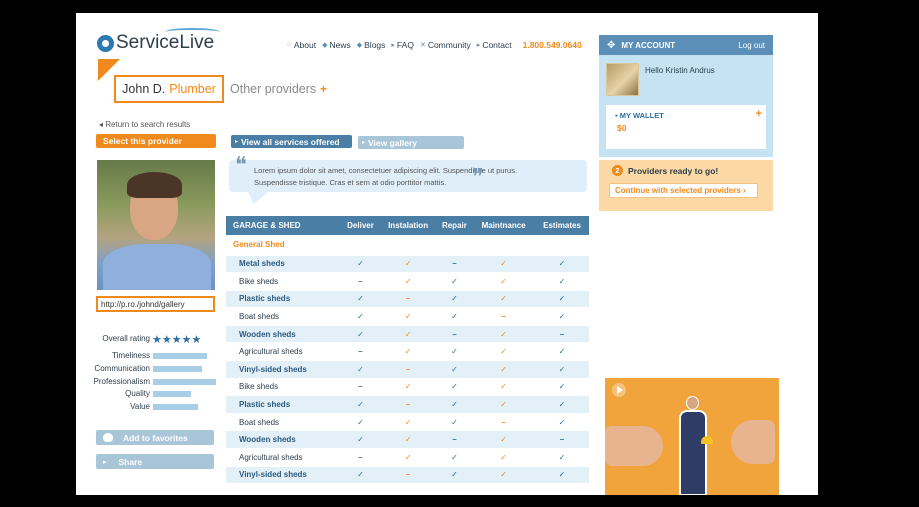 Image resolution: width=919 pixels, height=507 pixels. I want to click on select-provider-button: Select this provider, so click(156, 141).